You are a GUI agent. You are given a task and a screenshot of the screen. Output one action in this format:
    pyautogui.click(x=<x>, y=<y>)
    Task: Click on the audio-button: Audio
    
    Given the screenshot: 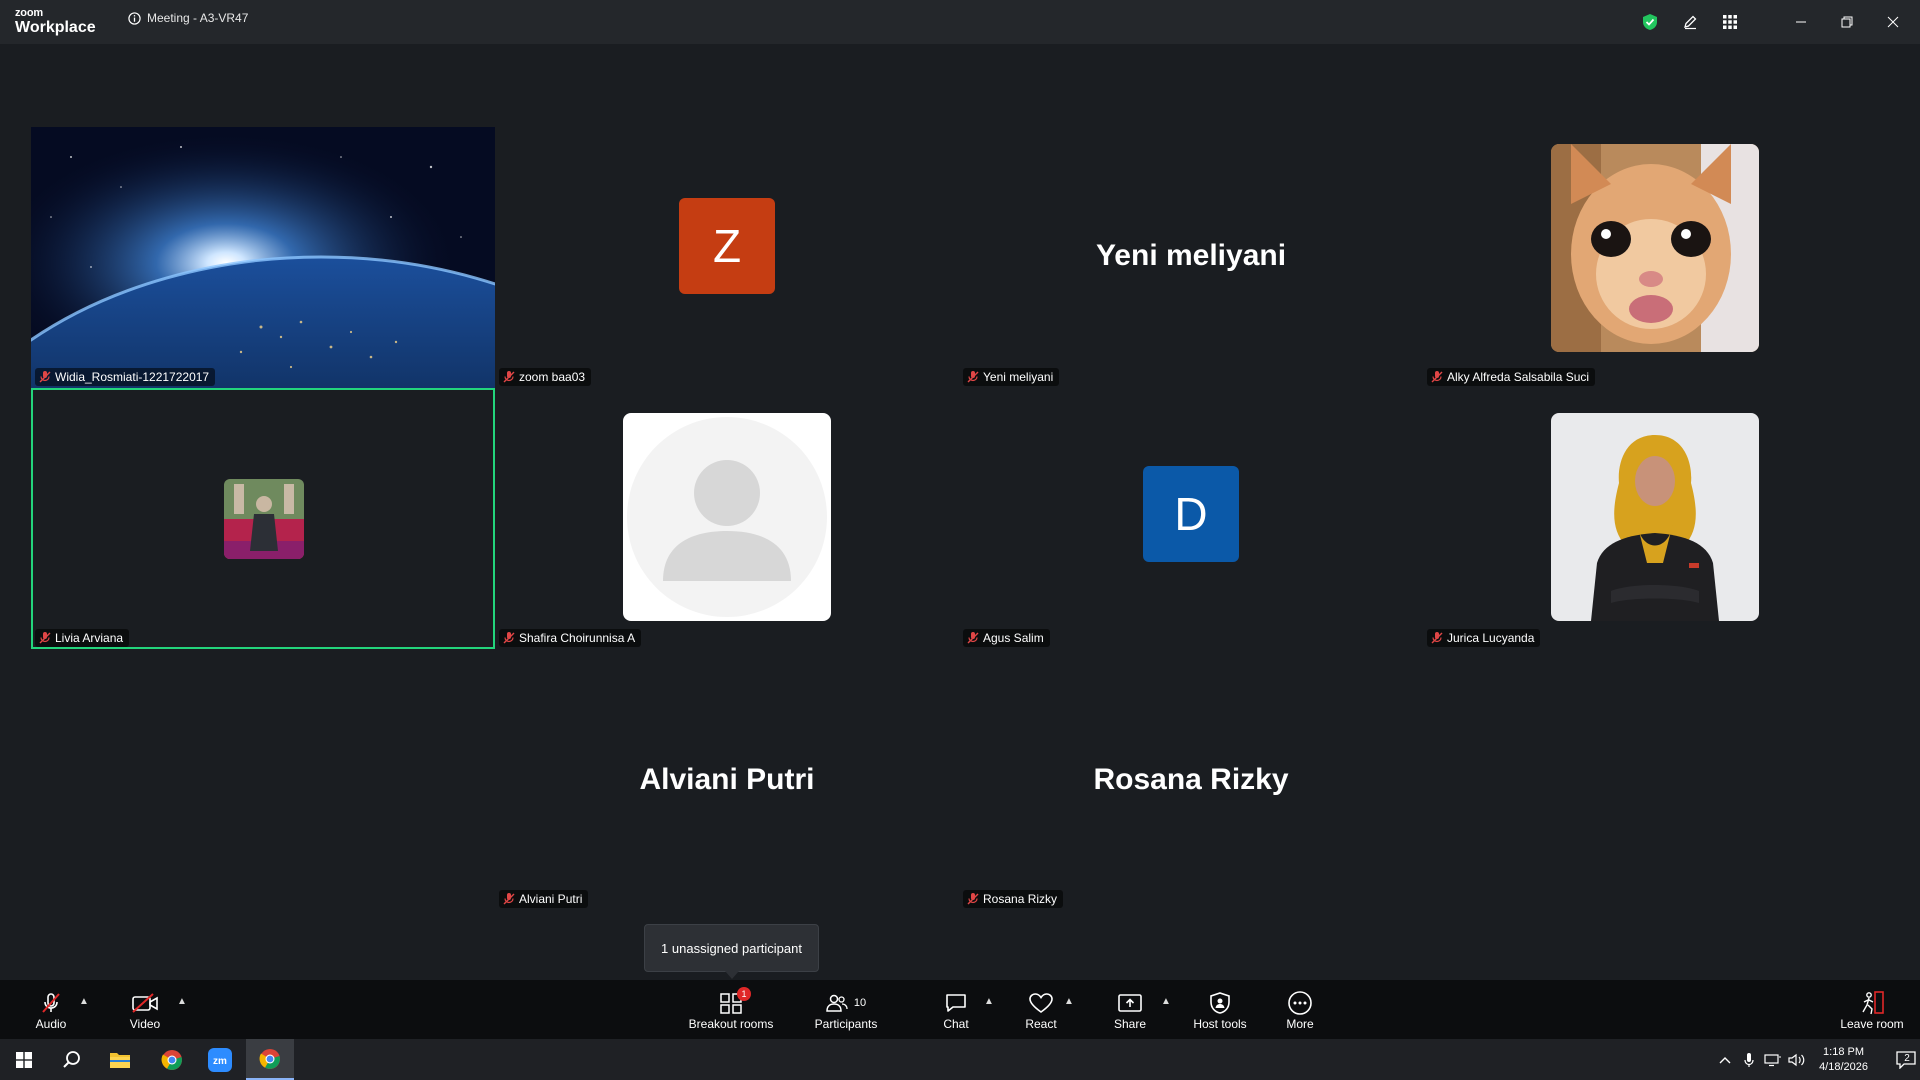 What is the action you would take?
    pyautogui.click(x=51, y=1009)
    